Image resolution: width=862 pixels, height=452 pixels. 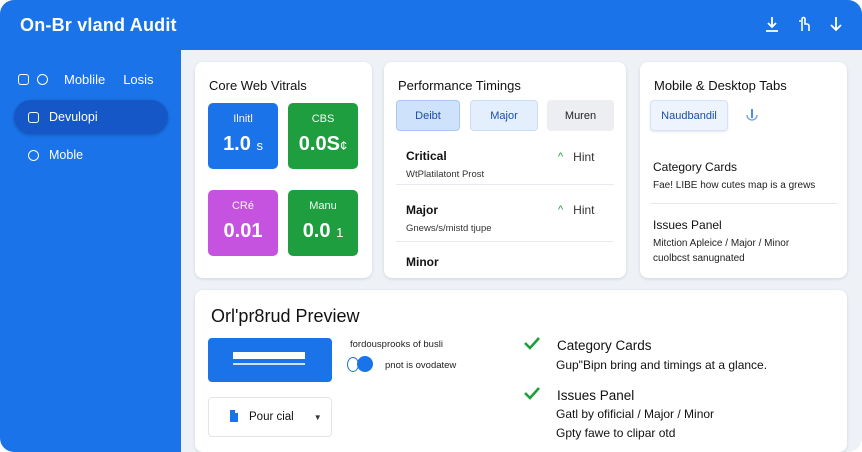 I want to click on top-bar-actions, so click(x=804, y=24).